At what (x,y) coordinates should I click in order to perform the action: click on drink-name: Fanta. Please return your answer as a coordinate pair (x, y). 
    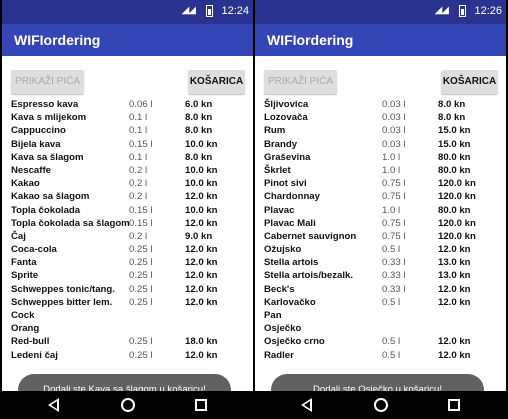
    Looking at the image, I should click on (24, 263).